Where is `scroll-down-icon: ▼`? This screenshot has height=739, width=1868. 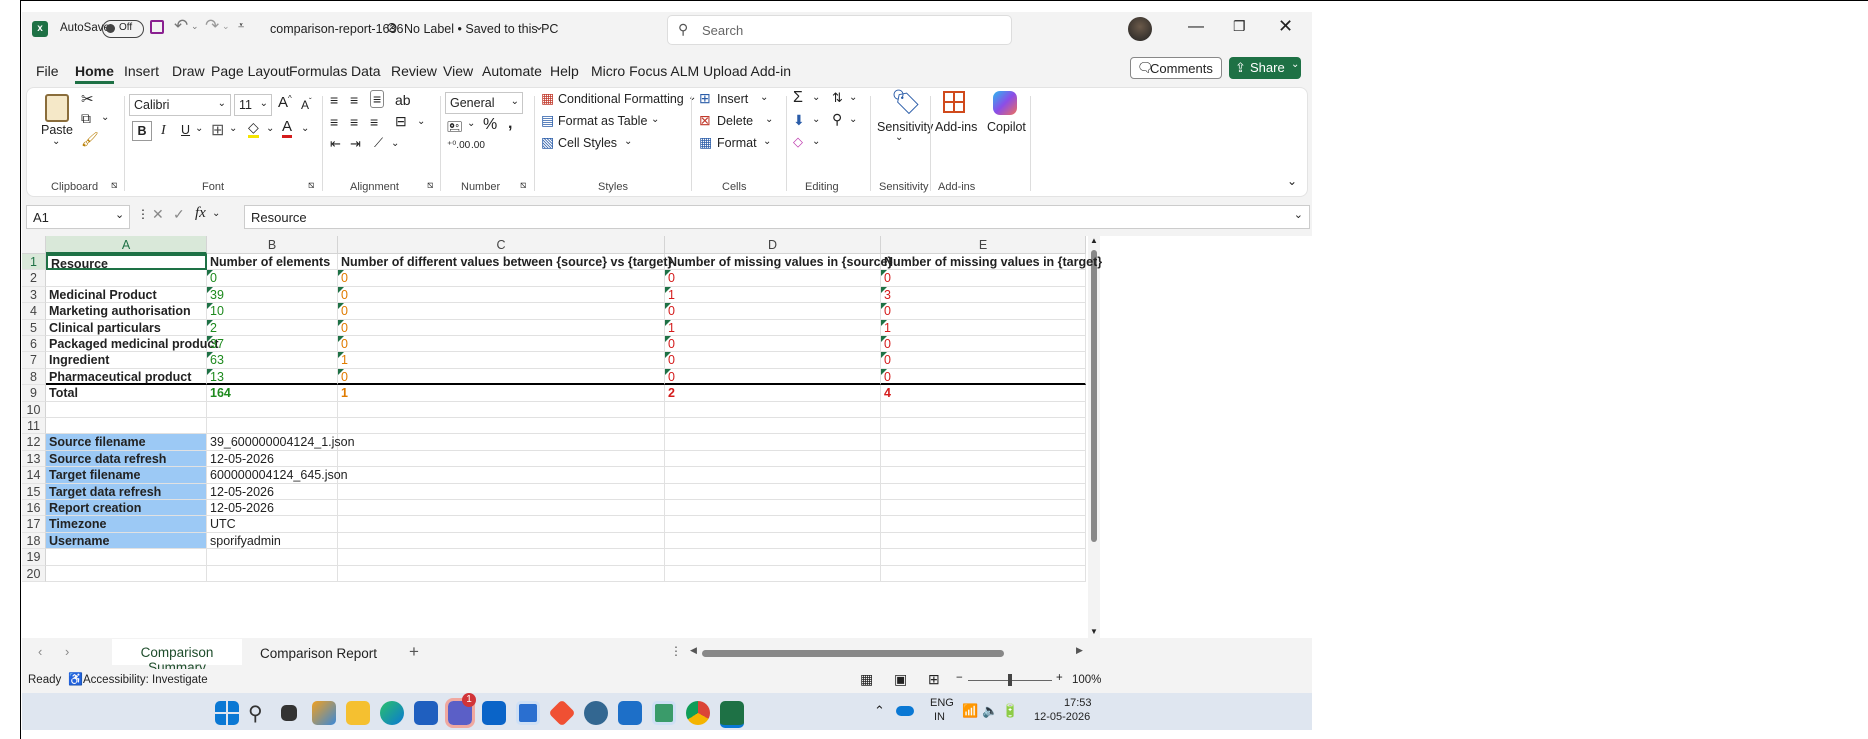
scroll-down-icon: ▼ is located at coordinates (1094, 631).